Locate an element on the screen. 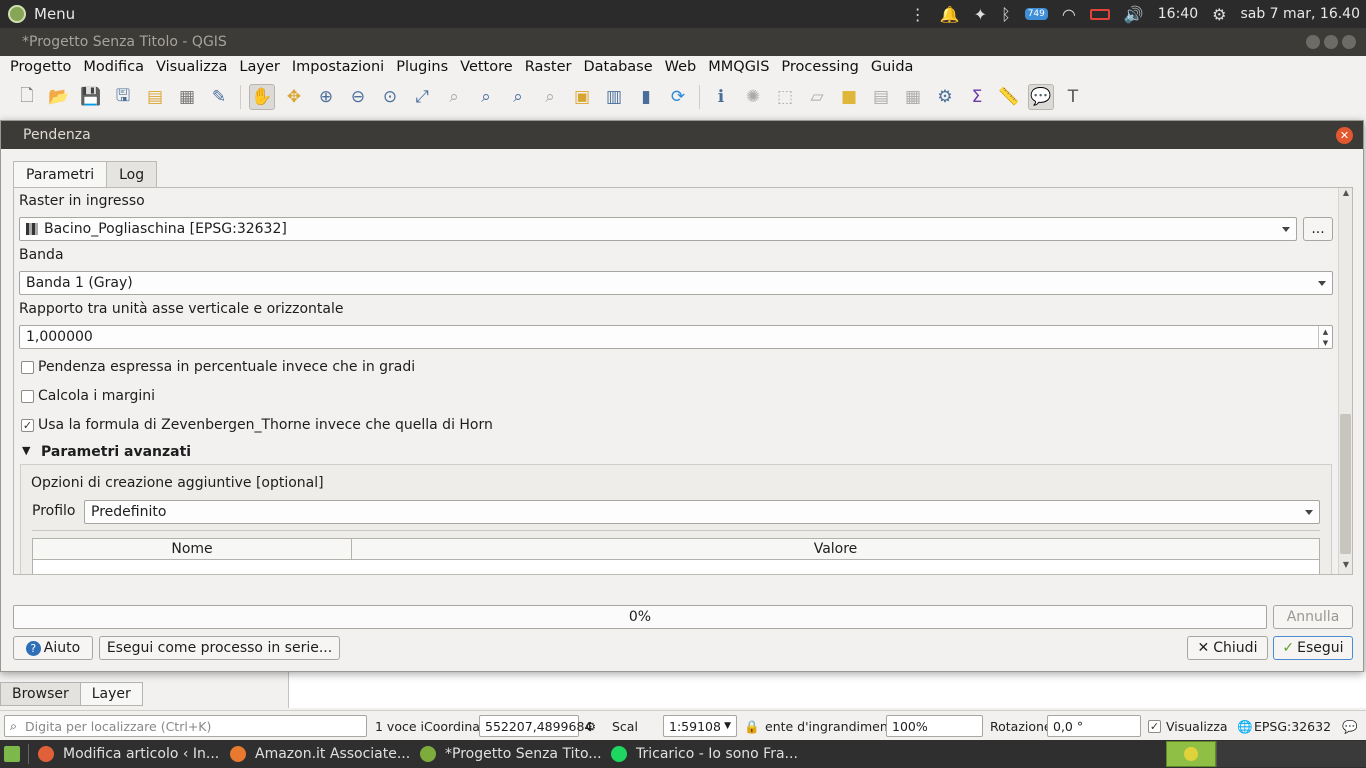  show-desktop-icon is located at coordinates (12, 754).